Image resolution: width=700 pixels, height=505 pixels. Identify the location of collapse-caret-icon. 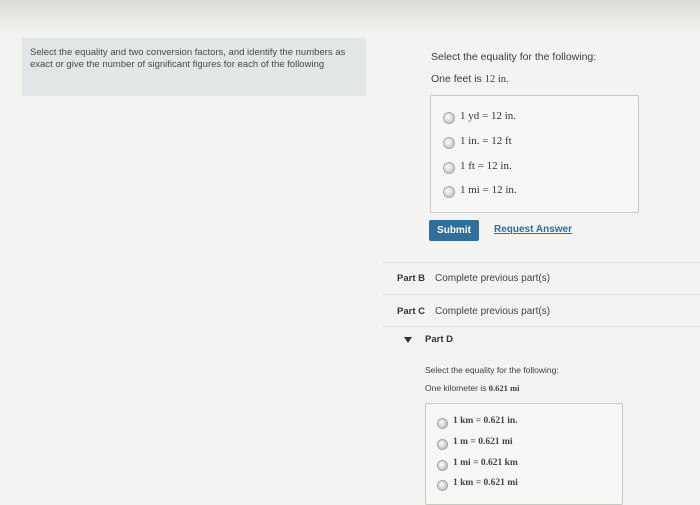
(408, 340).